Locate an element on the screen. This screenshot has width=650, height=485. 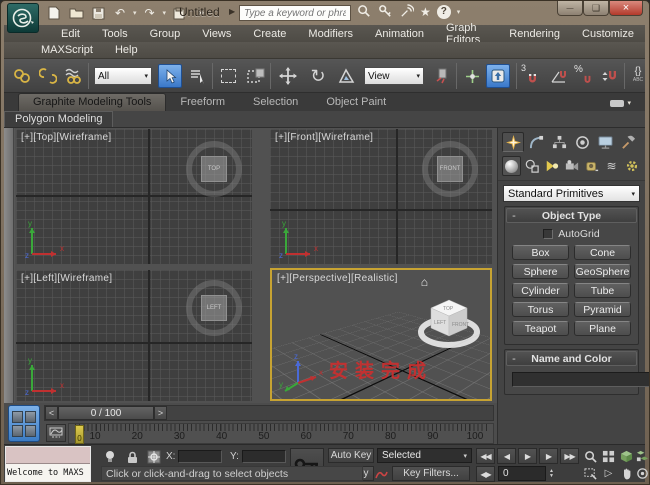
ribbon-tab-object-paint: Object Paint is located at coordinates (356, 102).